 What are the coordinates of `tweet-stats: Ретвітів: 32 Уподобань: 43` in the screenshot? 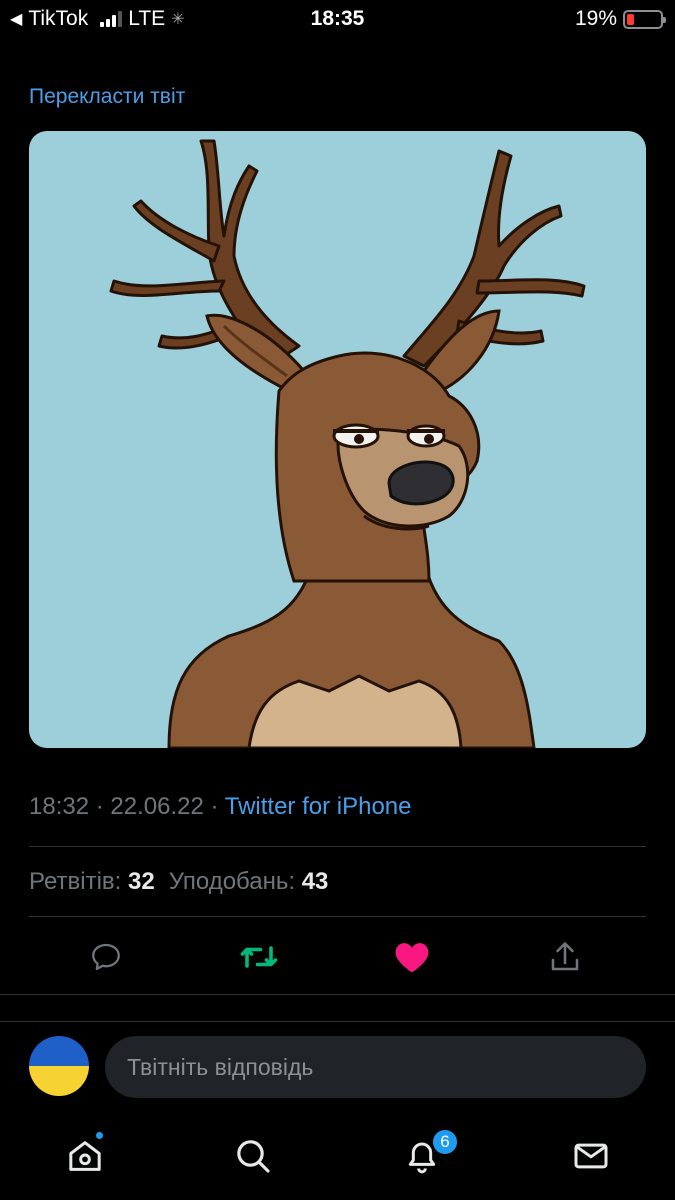 It's located at (178, 882).